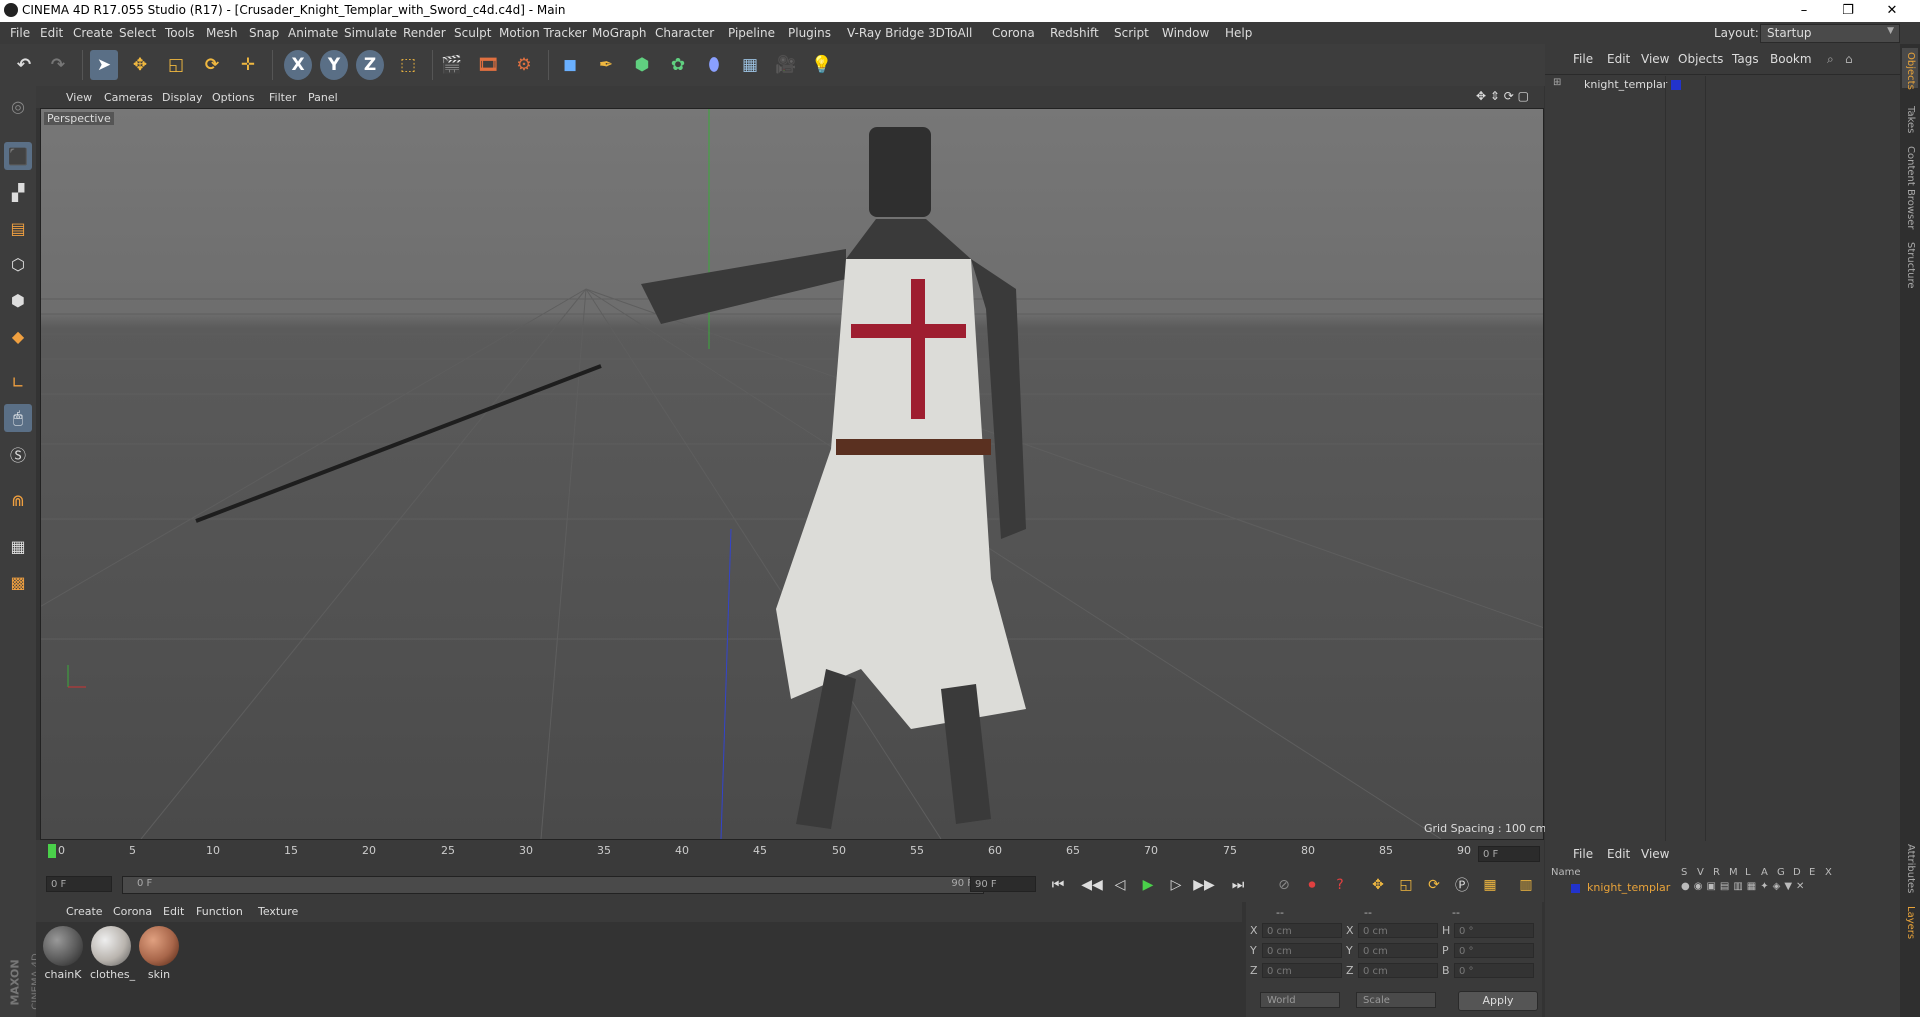  What do you see at coordinates (1618, 854) in the screenshot?
I see `layer-menu-edit: Edit` at bounding box center [1618, 854].